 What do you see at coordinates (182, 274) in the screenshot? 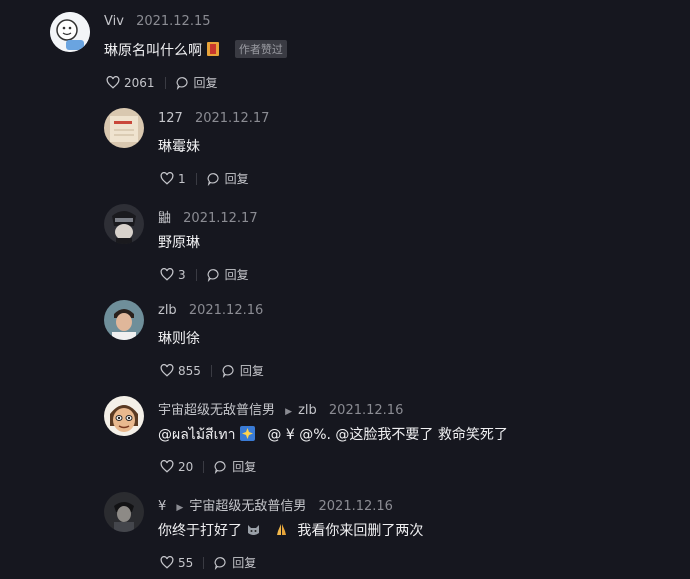
I see `like-count: 3` at bounding box center [182, 274].